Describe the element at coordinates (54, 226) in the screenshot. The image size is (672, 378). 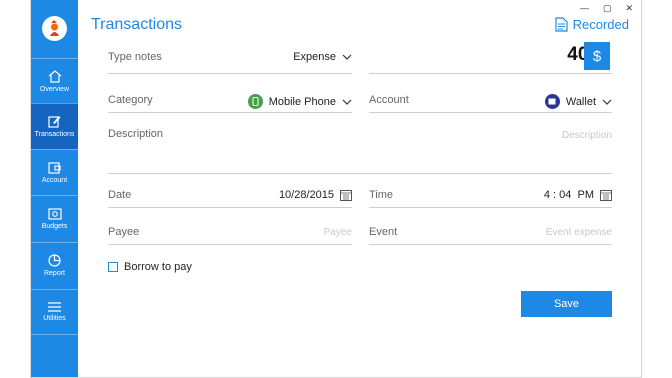
I see `sidebar-item-label: Budgets` at that location.